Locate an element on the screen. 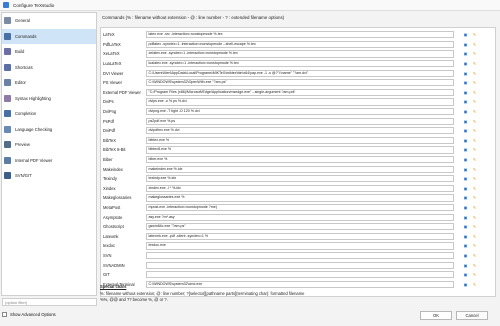  command-input: dvipng.exe -T tight -D 120 %.dvi is located at coordinates (300, 112).